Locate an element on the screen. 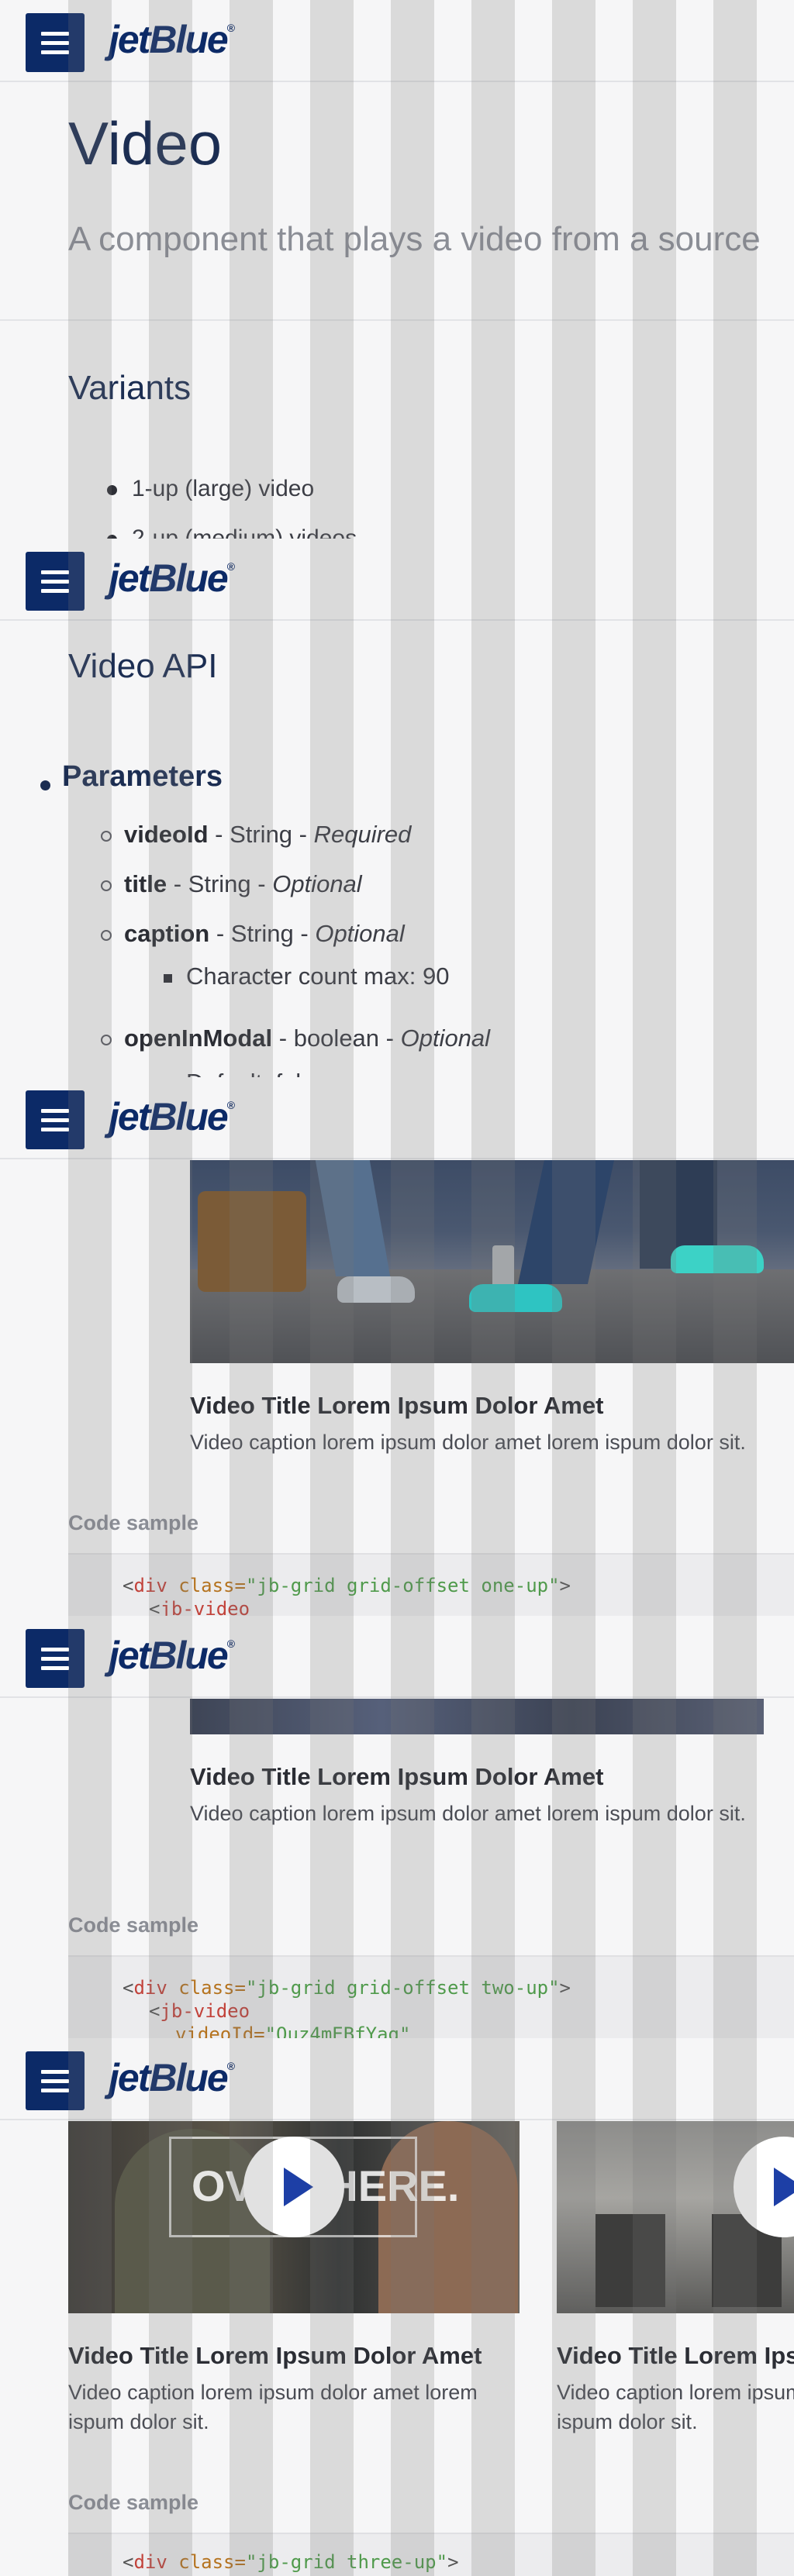 This screenshot has height=2576, width=794. bullet-square is located at coordinates (168, 978).